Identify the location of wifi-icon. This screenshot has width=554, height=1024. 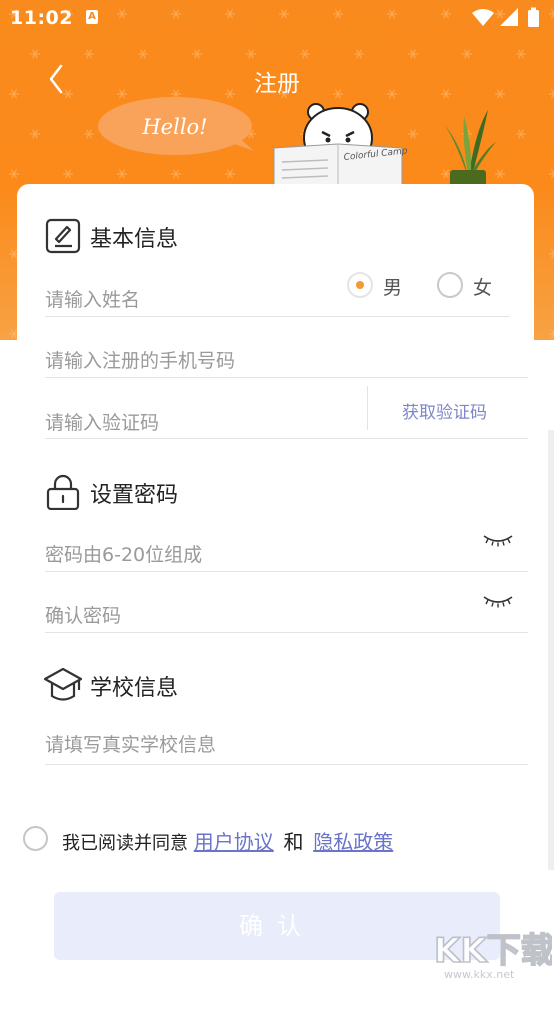
(483, 17).